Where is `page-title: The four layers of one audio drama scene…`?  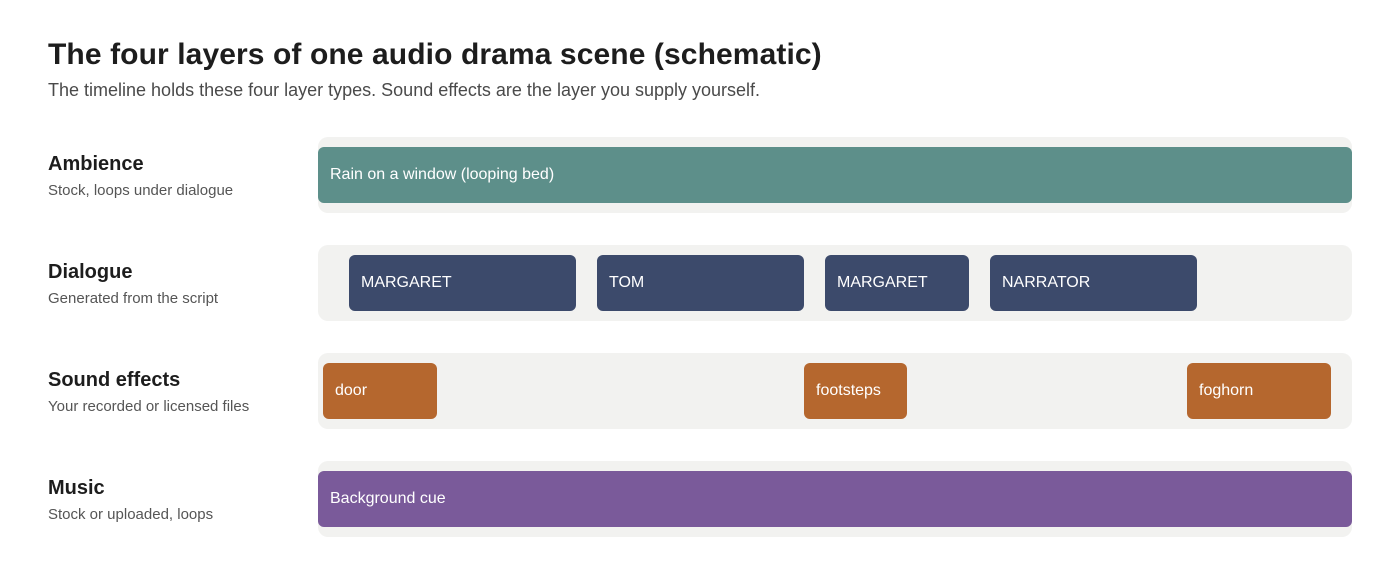 page-title: The four layers of one audio drama scene… is located at coordinates (435, 54).